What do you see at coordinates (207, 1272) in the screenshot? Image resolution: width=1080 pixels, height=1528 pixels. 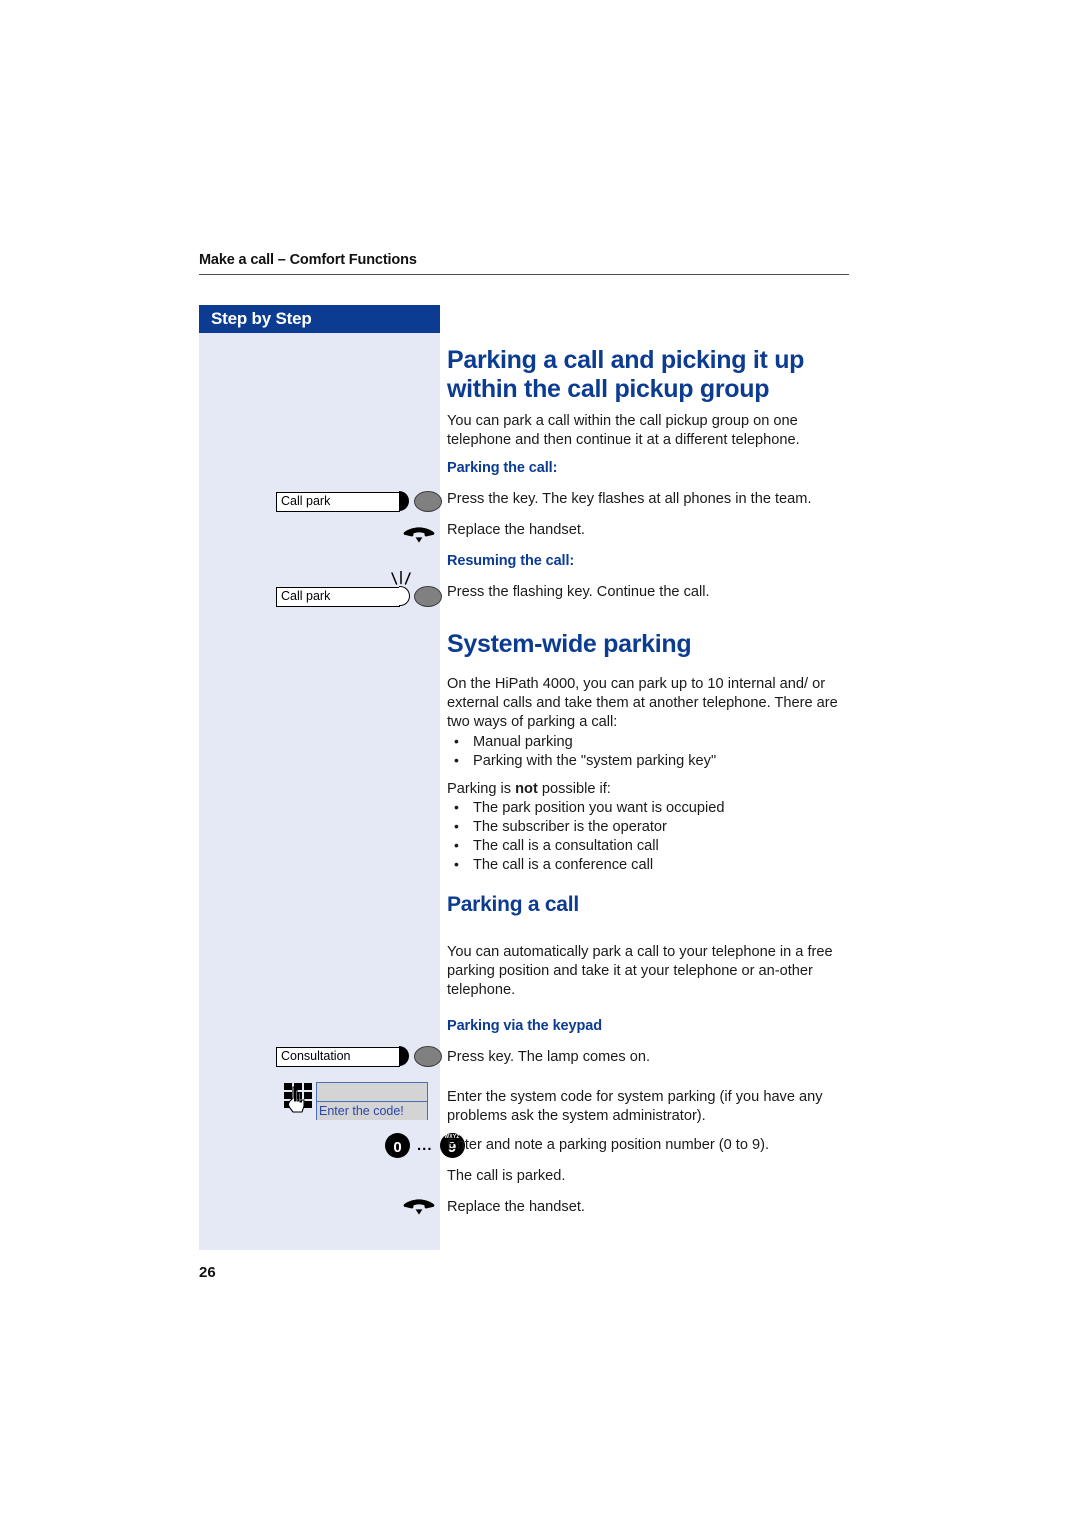 I see `page-number: 26` at bounding box center [207, 1272].